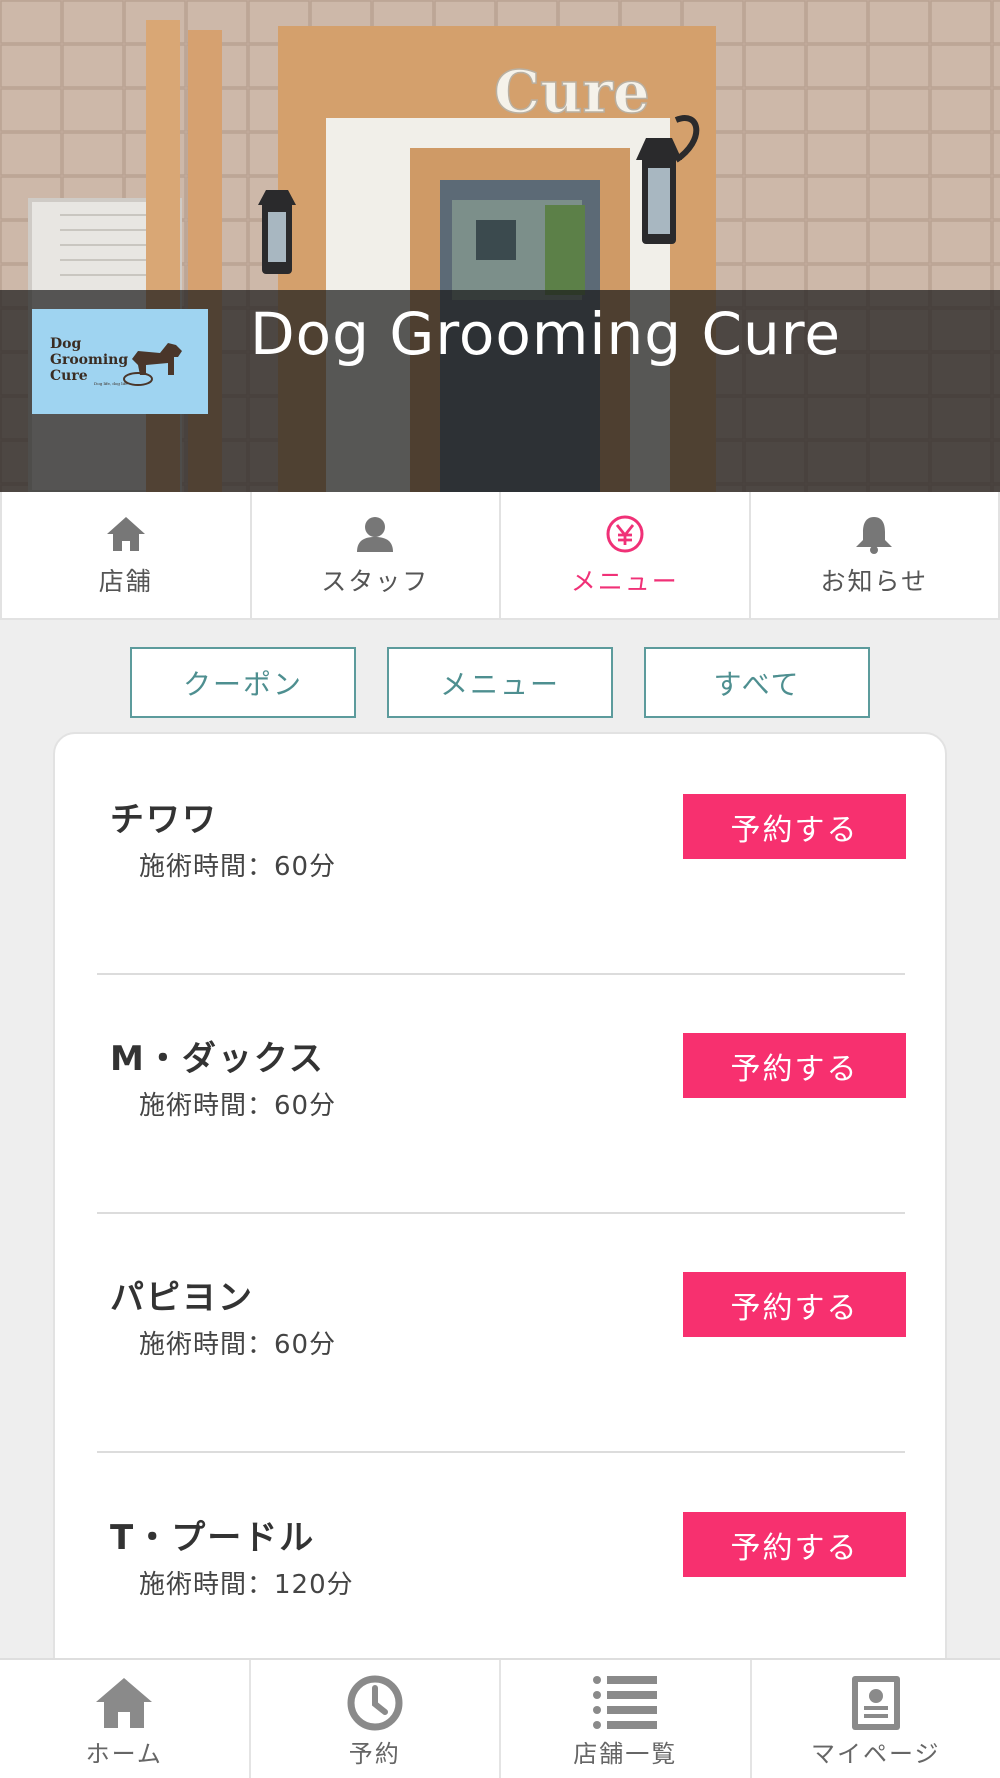 The height and width of the screenshot is (1778, 1000). What do you see at coordinates (500, 682) in the screenshot?
I see `filter-menu-button: メニュー` at bounding box center [500, 682].